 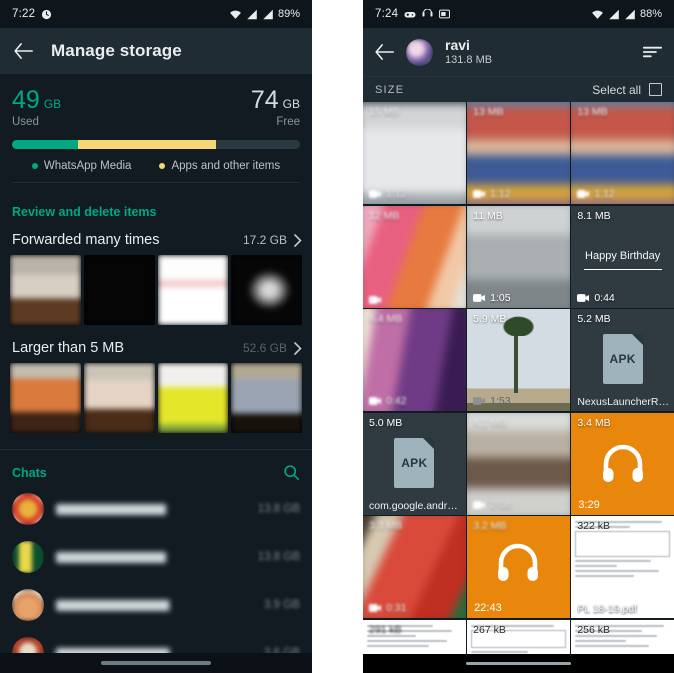 I want to click on signal-icon, so click(x=614, y=14).